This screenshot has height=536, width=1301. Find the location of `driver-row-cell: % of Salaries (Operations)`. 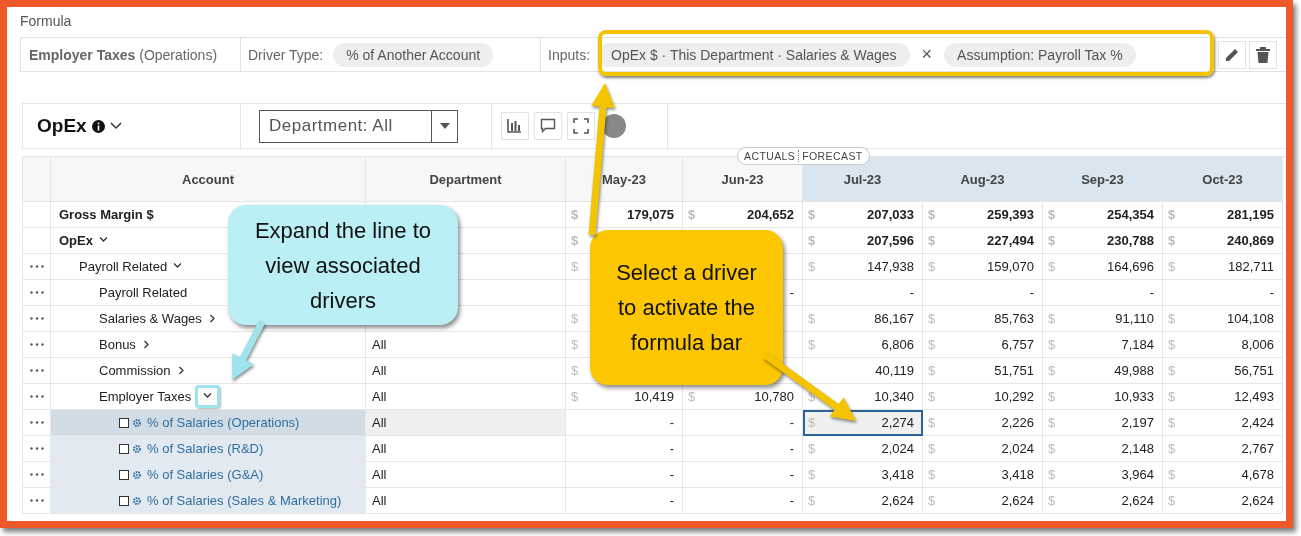

driver-row-cell: % of Salaries (Operations) is located at coordinates (208, 423).